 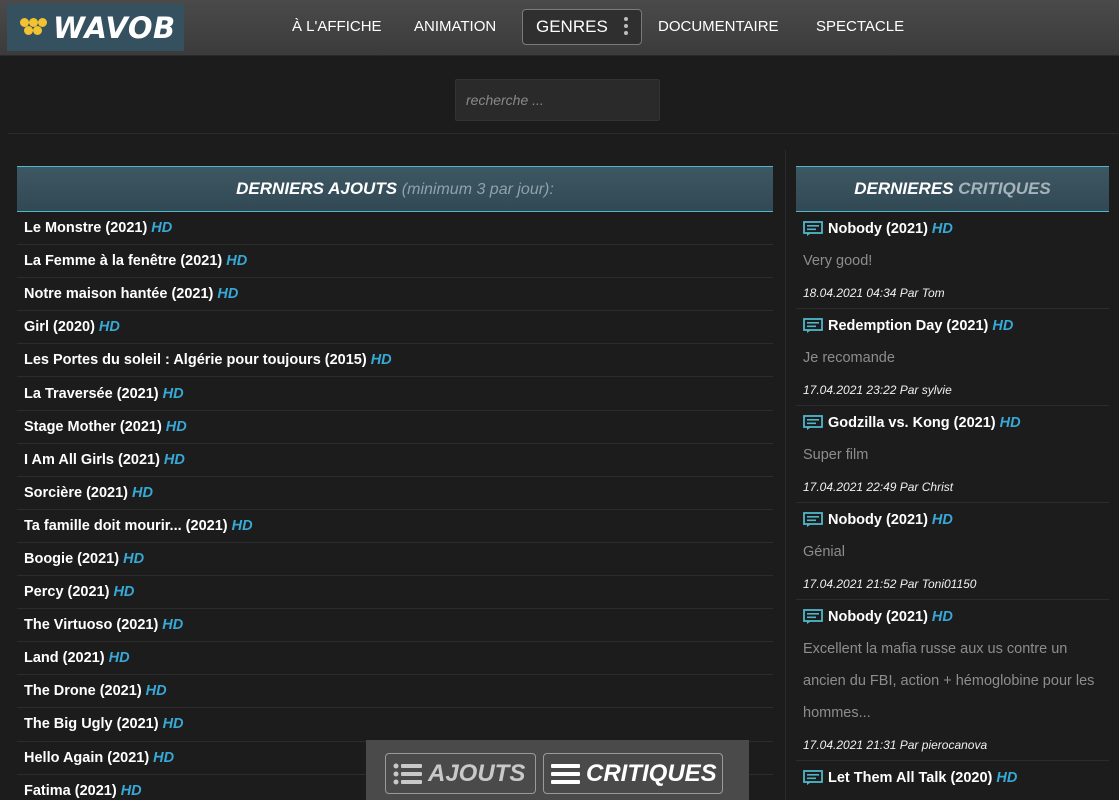 I want to click on nav-item-spectacle: SPECTACLE, so click(x=860, y=26).